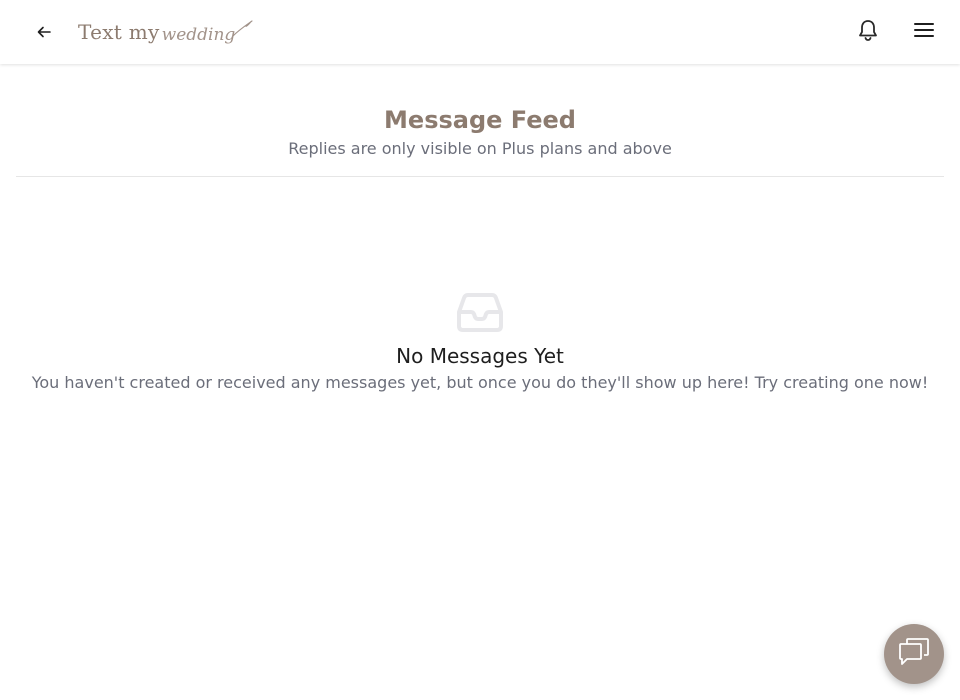 This screenshot has width=960, height=700. I want to click on back-button, so click(44, 32).